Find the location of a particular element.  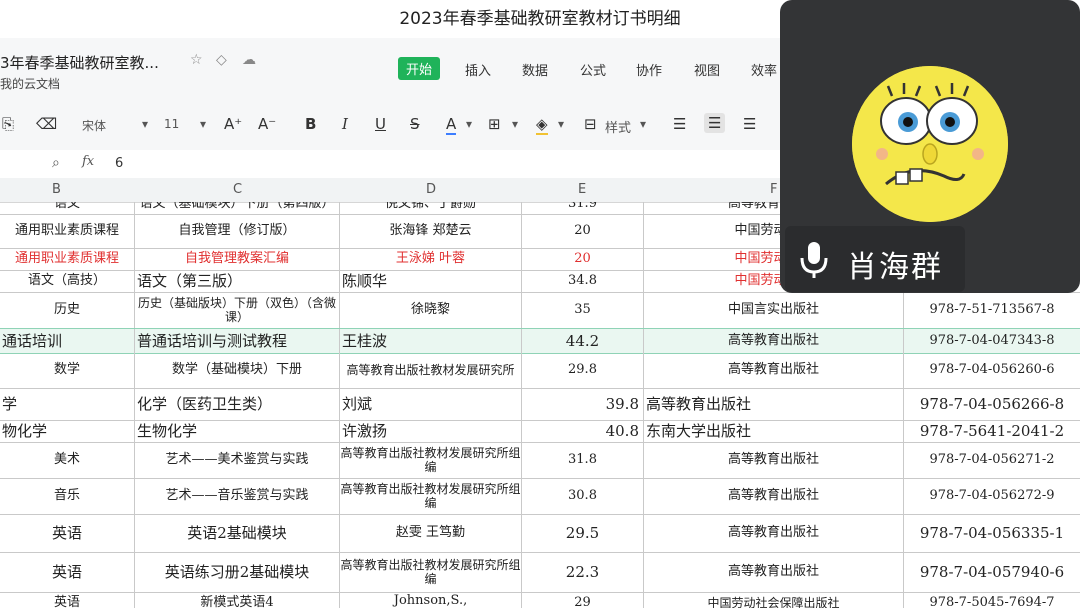

format-painter-icon: ⎘ is located at coordinates (8, 124).